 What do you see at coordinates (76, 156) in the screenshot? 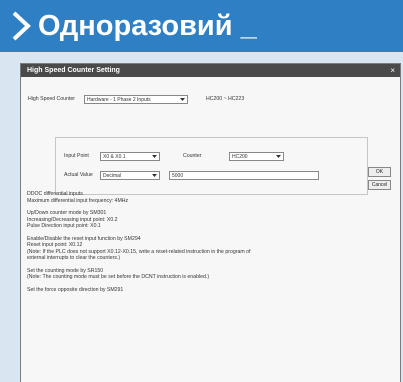
I see `input-point-label: Input Point` at bounding box center [76, 156].